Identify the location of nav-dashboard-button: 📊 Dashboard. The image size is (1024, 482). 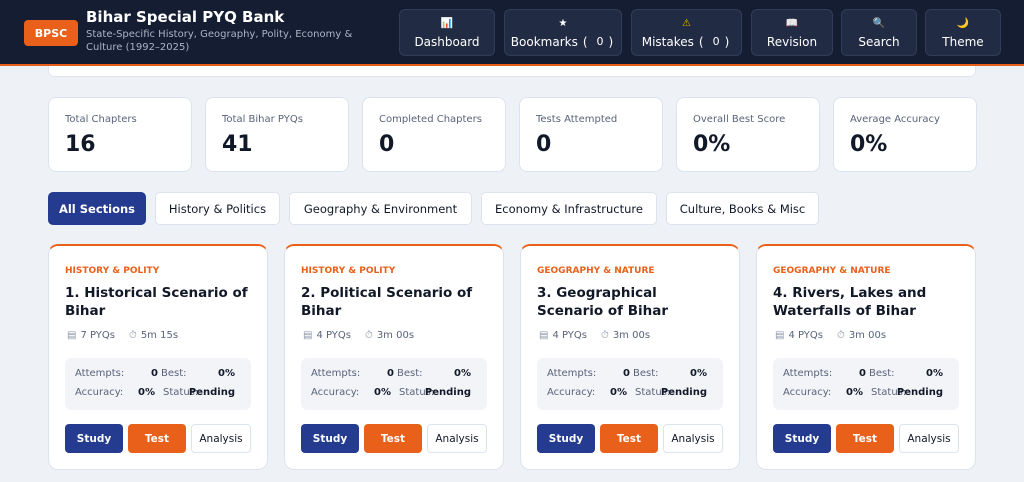
(447, 32).